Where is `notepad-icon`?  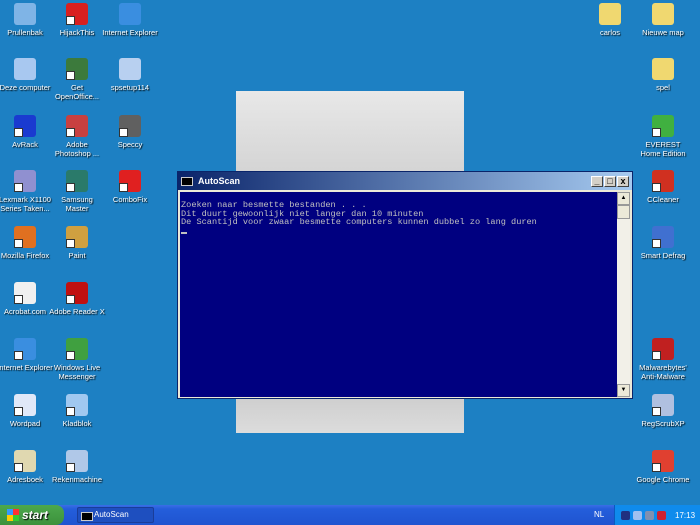 notepad-icon is located at coordinates (77, 405).